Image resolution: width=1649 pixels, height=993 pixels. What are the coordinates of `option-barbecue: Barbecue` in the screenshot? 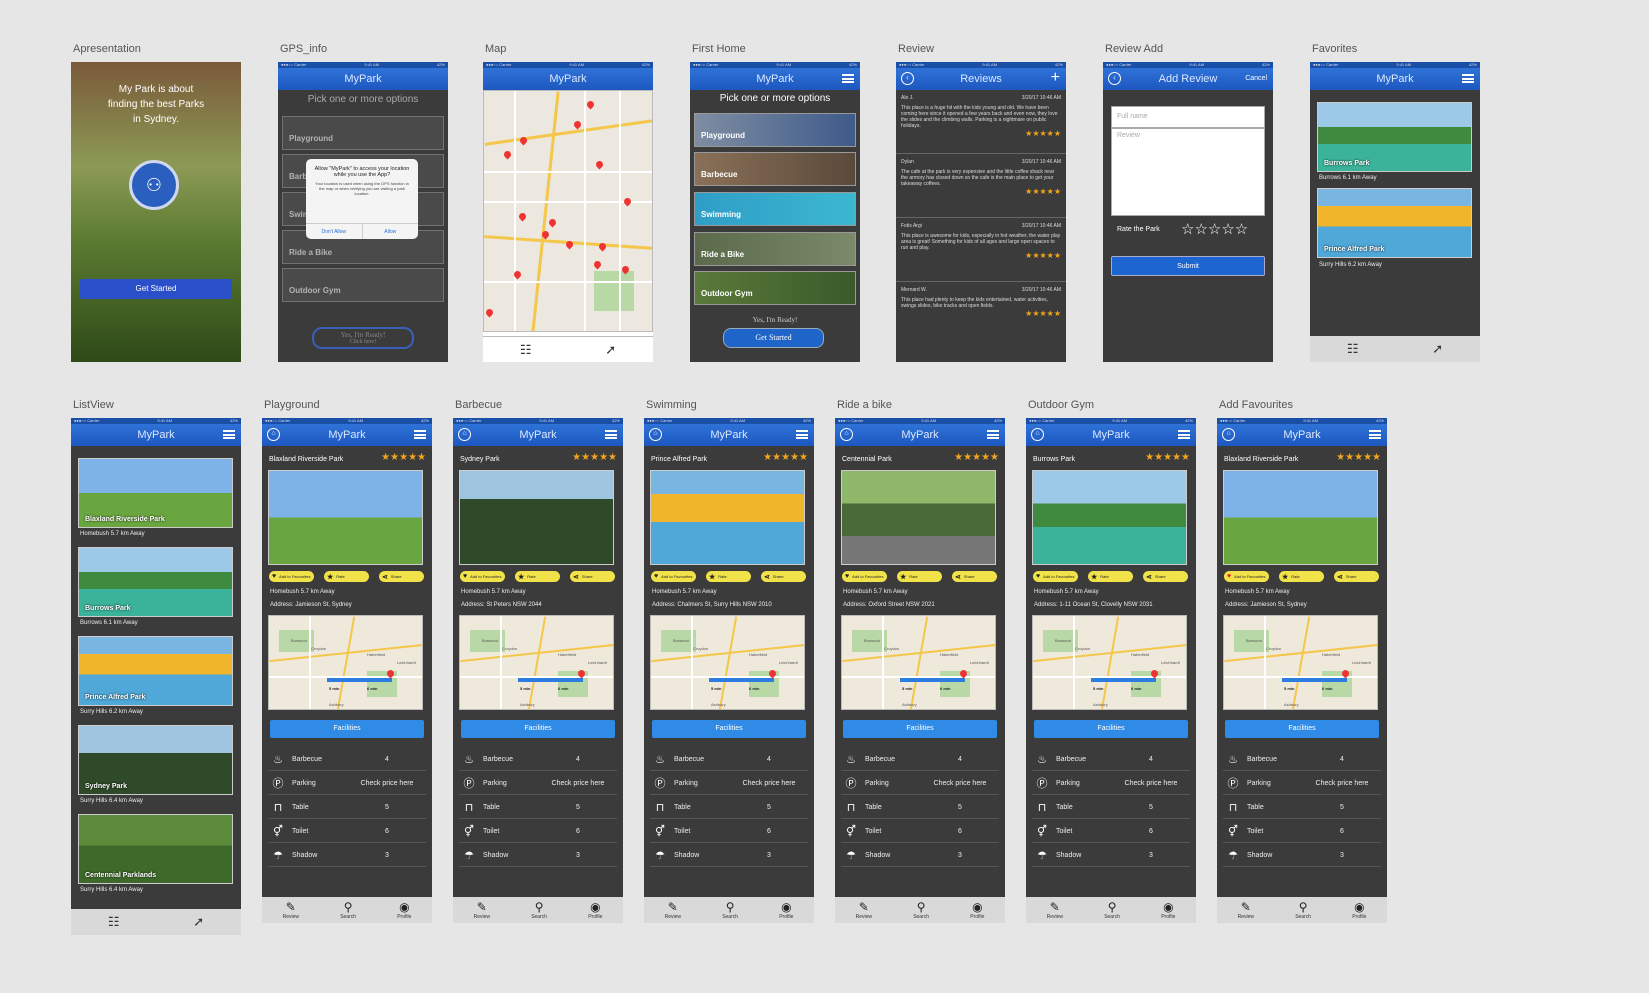 It's located at (775, 169).